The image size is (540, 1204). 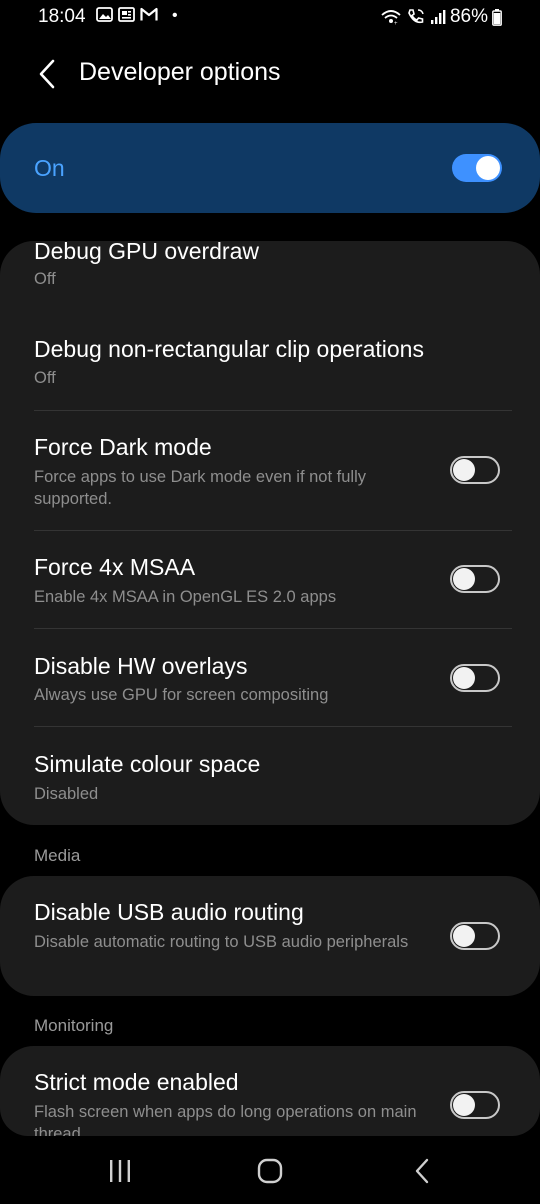 I want to click on master-switch-label: On, so click(x=49, y=168).